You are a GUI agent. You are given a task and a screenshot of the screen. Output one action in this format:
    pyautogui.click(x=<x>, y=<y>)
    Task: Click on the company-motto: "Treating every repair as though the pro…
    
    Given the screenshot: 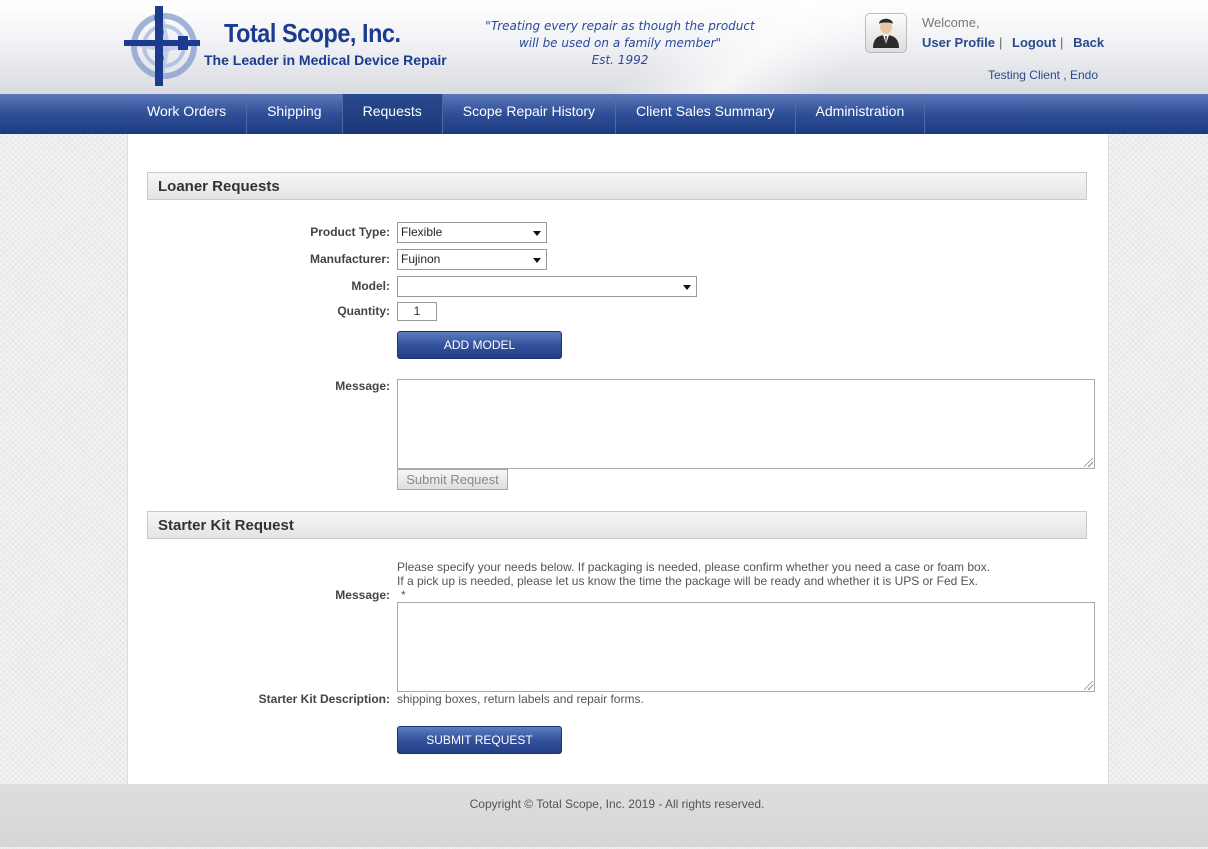 What is the action you would take?
    pyautogui.click(x=620, y=43)
    